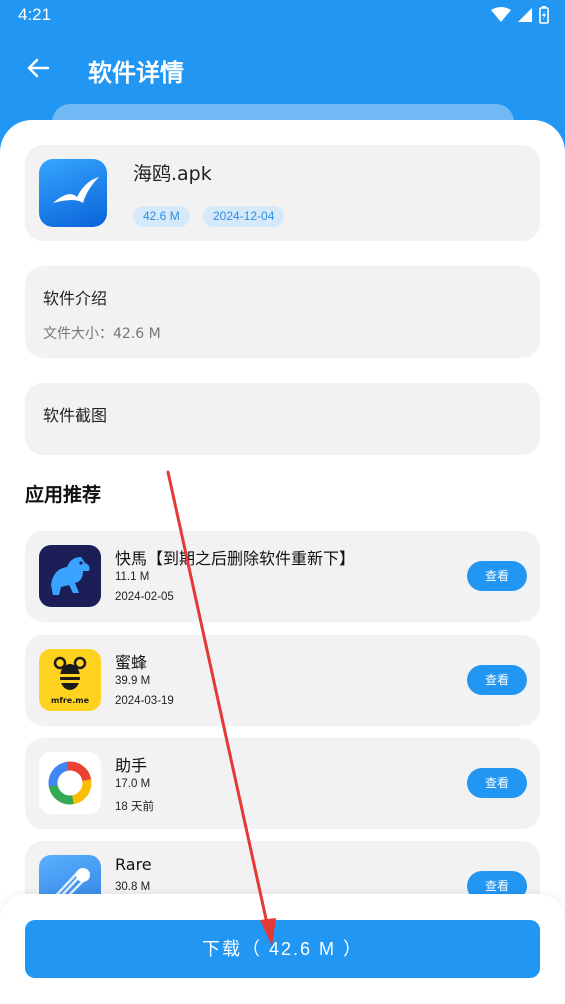  What do you see at coordinates (133, 887) in the screenshot?
I see `list-item-size: 30.8 M` at bounding box center [133, 887].